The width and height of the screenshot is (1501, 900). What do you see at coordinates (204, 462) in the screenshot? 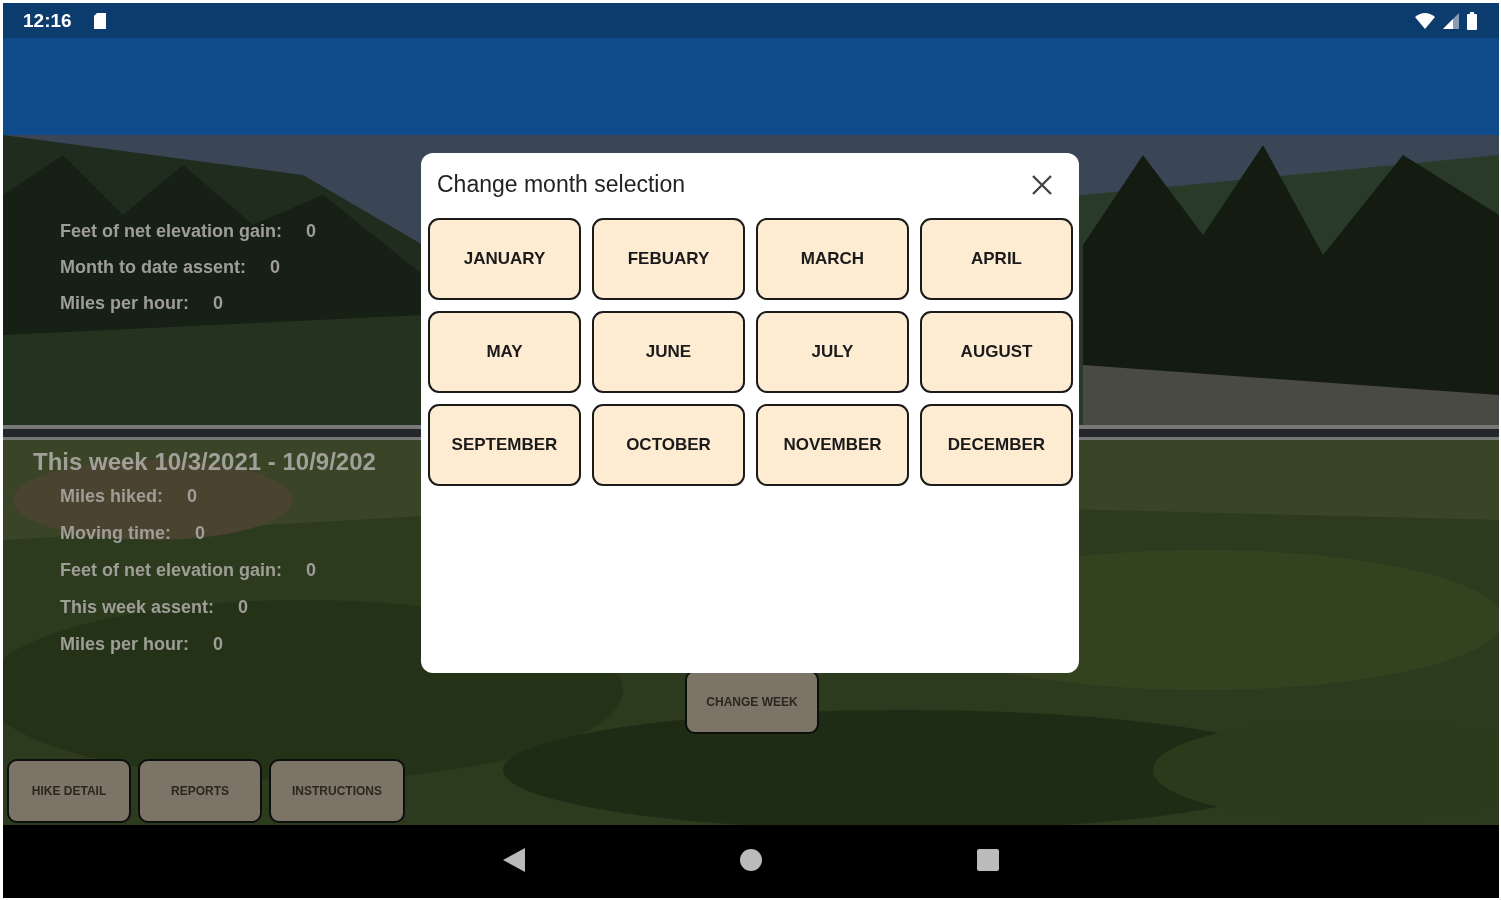
I see `week-heading: This week 10/3/2021 - 10/9/202` at bounding box center [204, 462].